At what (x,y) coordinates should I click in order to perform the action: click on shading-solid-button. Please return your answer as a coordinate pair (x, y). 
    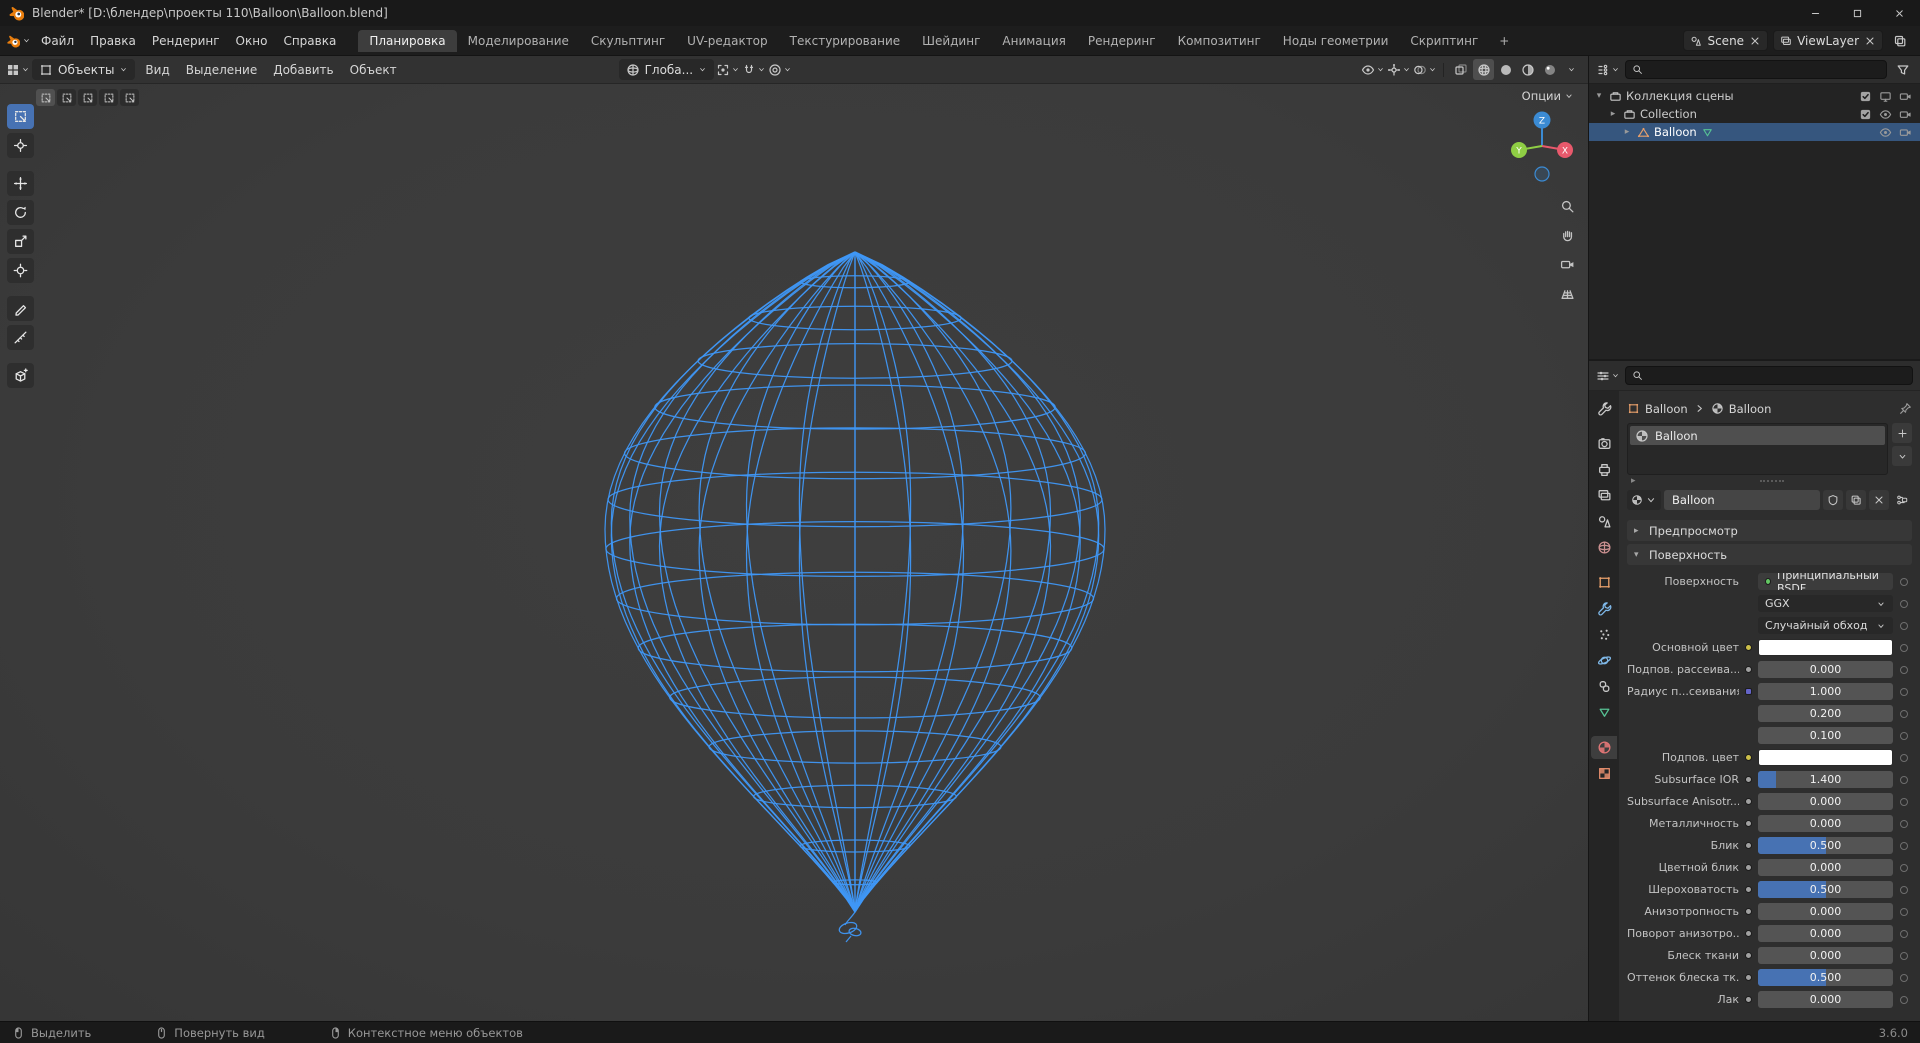
    Looking at the image, I should click on (1505, 69).